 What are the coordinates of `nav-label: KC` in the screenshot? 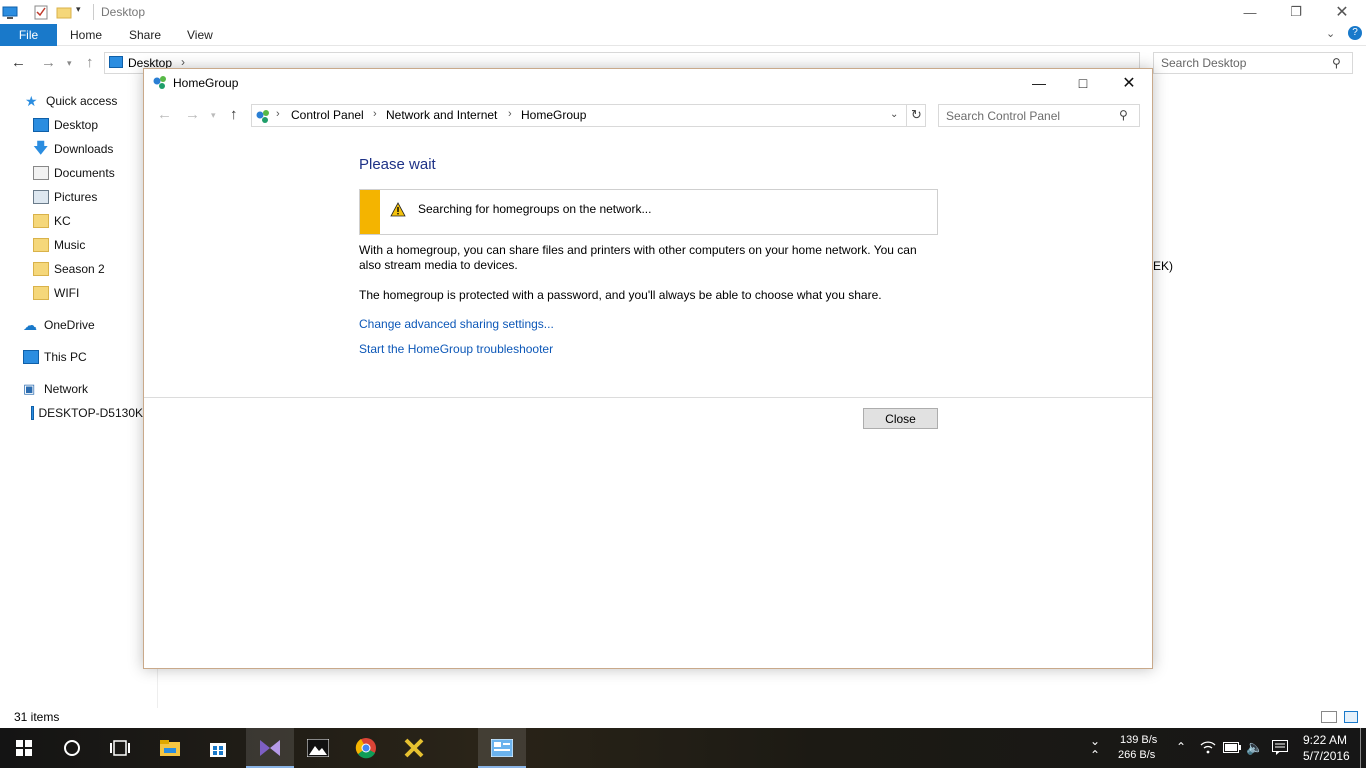 It's located at (62, 221).